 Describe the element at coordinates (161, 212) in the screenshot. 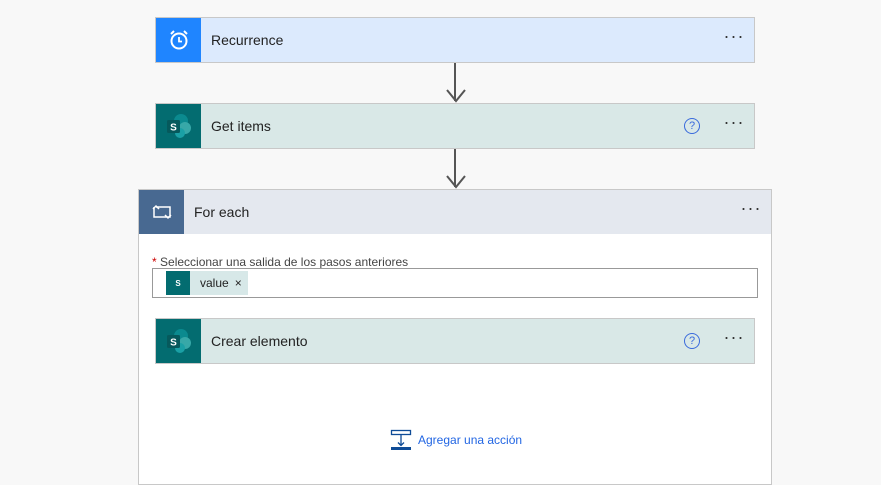

I see `loop-icon` at that location.